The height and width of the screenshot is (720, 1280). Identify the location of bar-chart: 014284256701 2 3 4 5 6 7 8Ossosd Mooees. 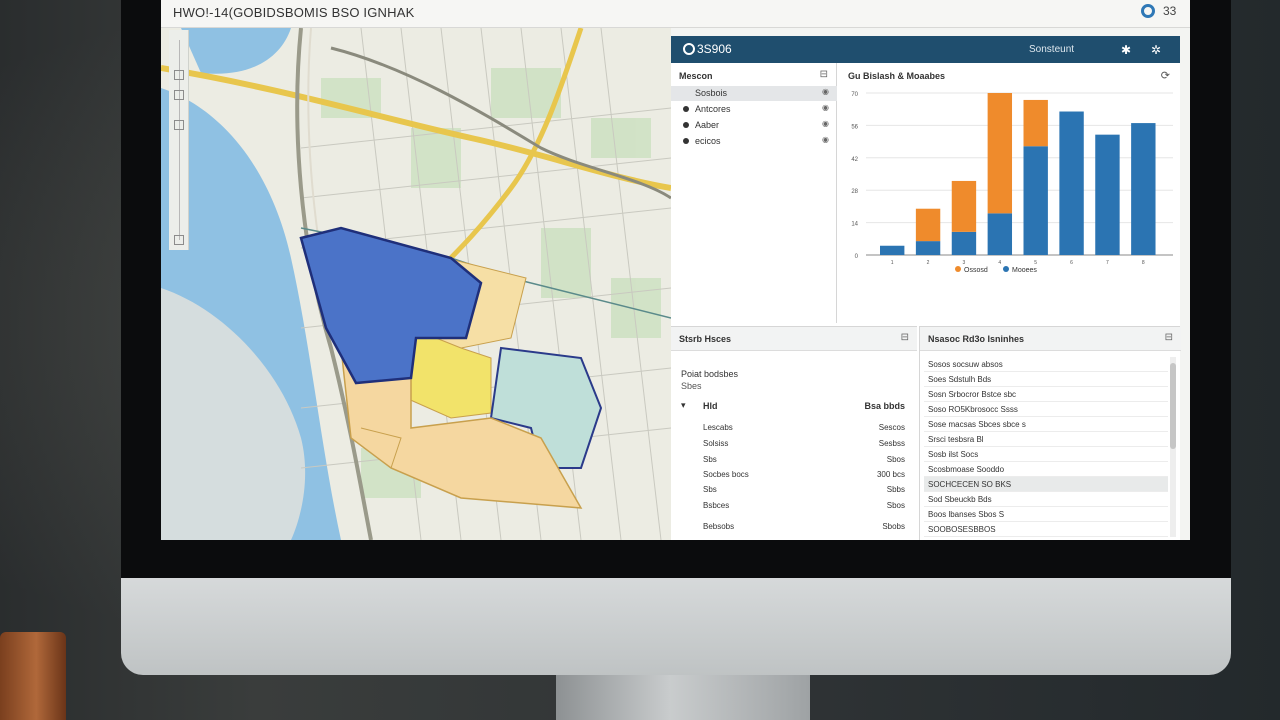
(1012, 183).